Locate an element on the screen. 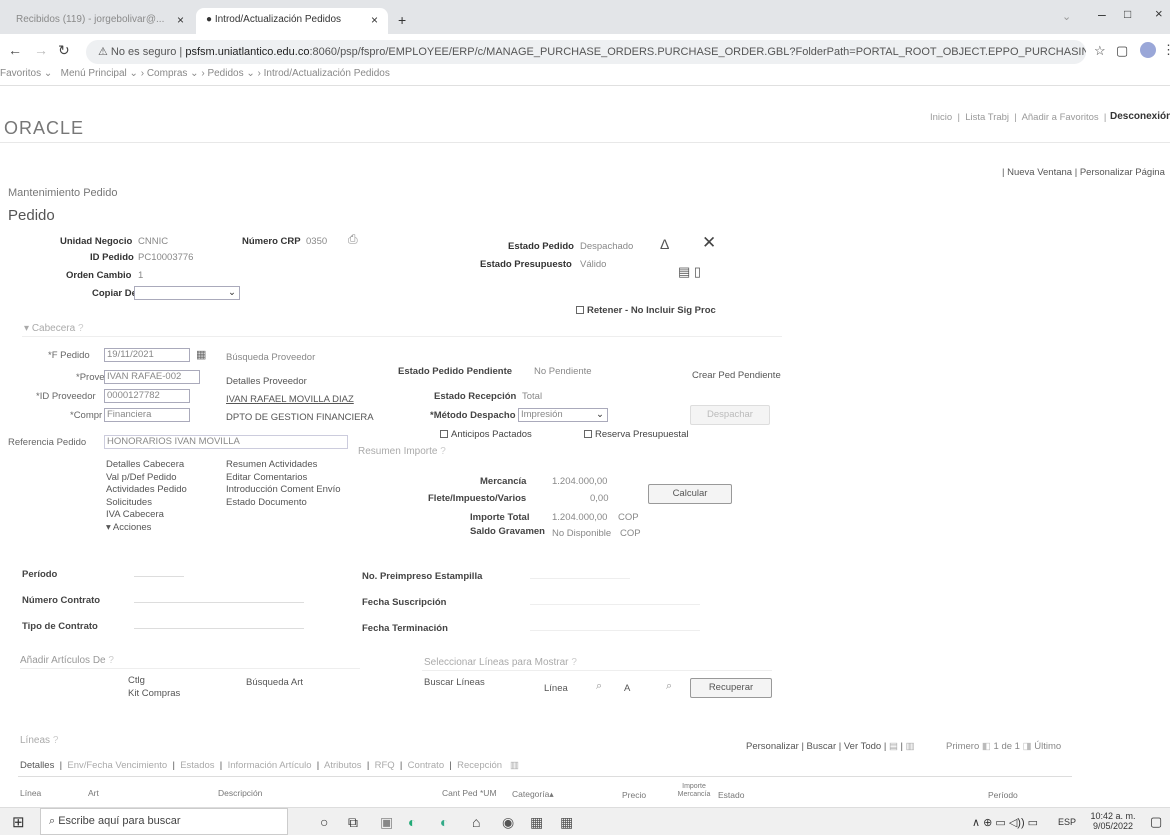  f-pedido-input: 19/11/2021 is located at coordinates (147, 355).